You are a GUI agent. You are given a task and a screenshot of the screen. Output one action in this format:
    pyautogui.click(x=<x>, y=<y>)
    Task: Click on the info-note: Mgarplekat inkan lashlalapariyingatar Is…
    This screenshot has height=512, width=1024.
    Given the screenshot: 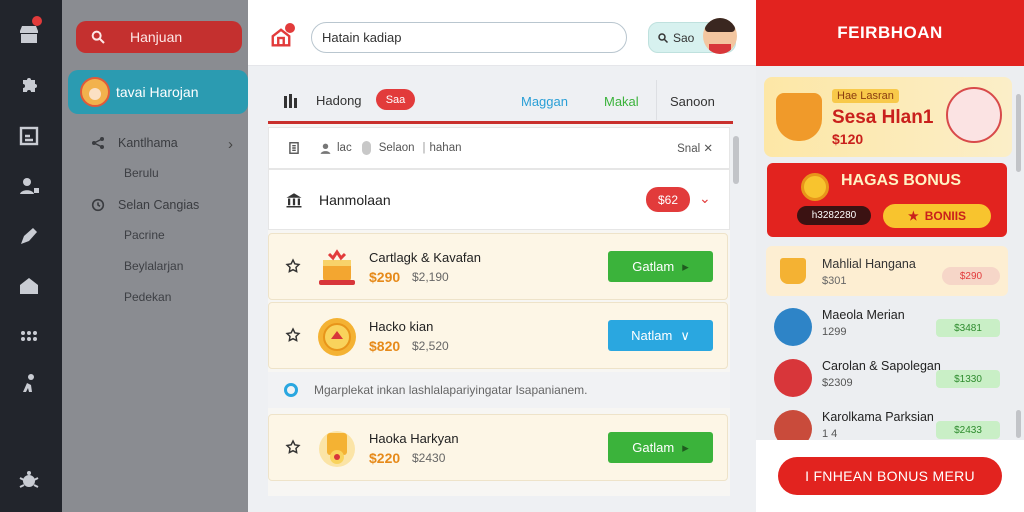 What is the action you would take?
    pyautogui.click(x=499, y=390)
    